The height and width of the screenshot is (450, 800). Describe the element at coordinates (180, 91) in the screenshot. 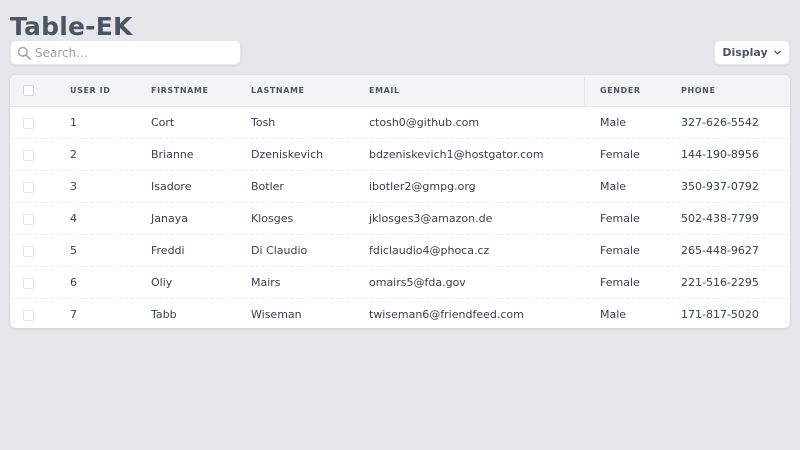

I see `column-header-firstname: FIRSTNAME` at that location.